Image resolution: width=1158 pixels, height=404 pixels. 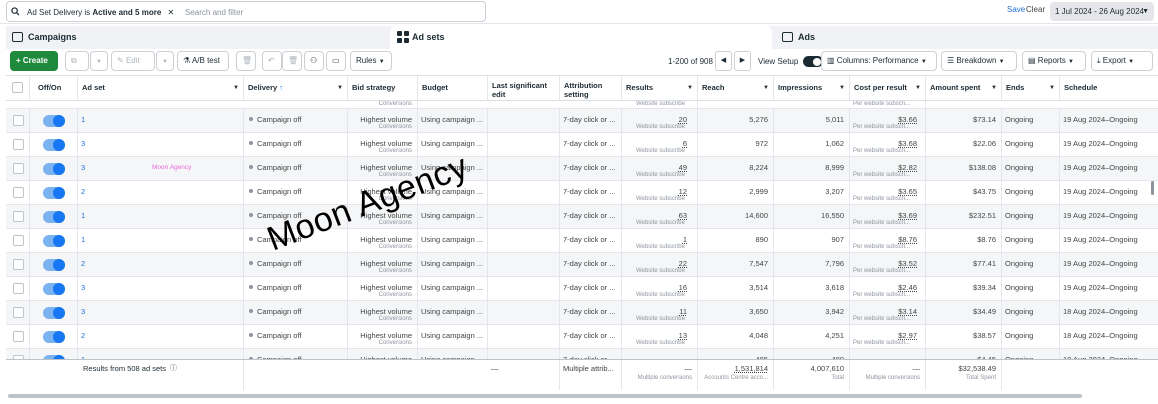 I want to click on create-button: + Create, so click(x=34, y=61).